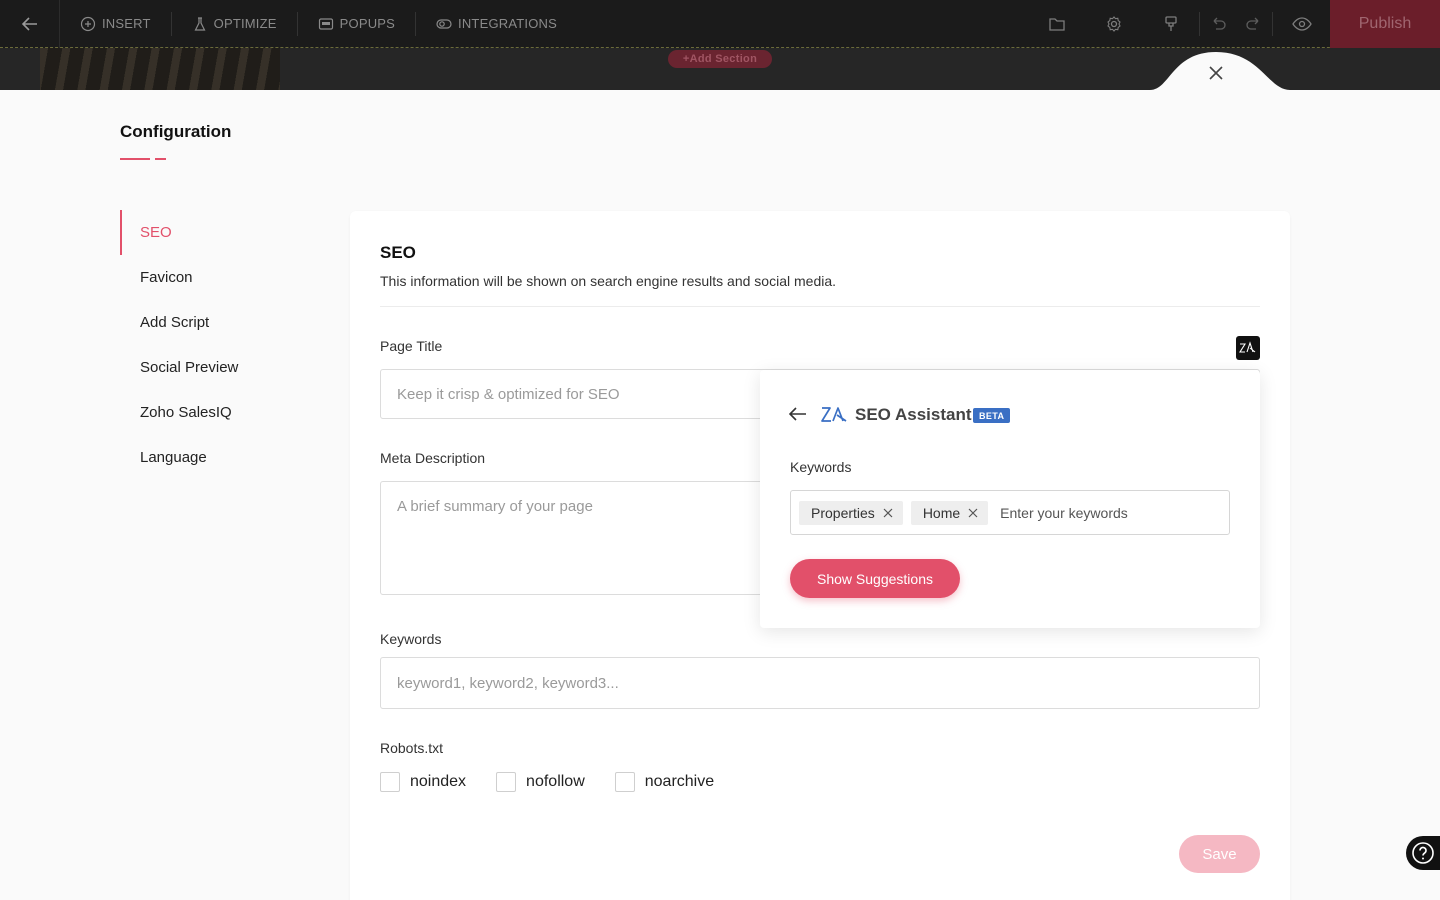  Describe the element at coordinates (843, 512) in the screenshot. I see `keyword-tag-label: Properties` at that location.